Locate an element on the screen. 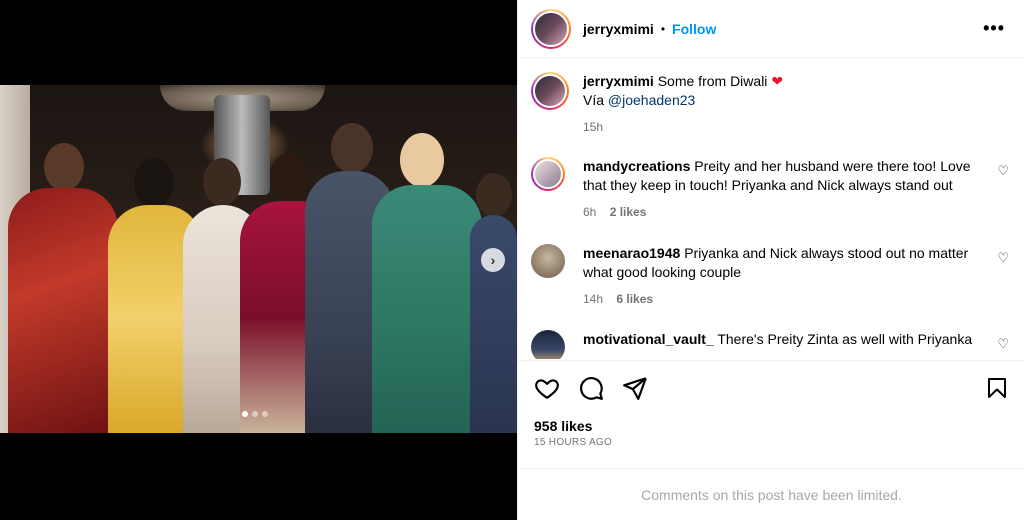 The image size is (1024, 520). comment-username: meenarao1948 is located at coordinates (631, 253).